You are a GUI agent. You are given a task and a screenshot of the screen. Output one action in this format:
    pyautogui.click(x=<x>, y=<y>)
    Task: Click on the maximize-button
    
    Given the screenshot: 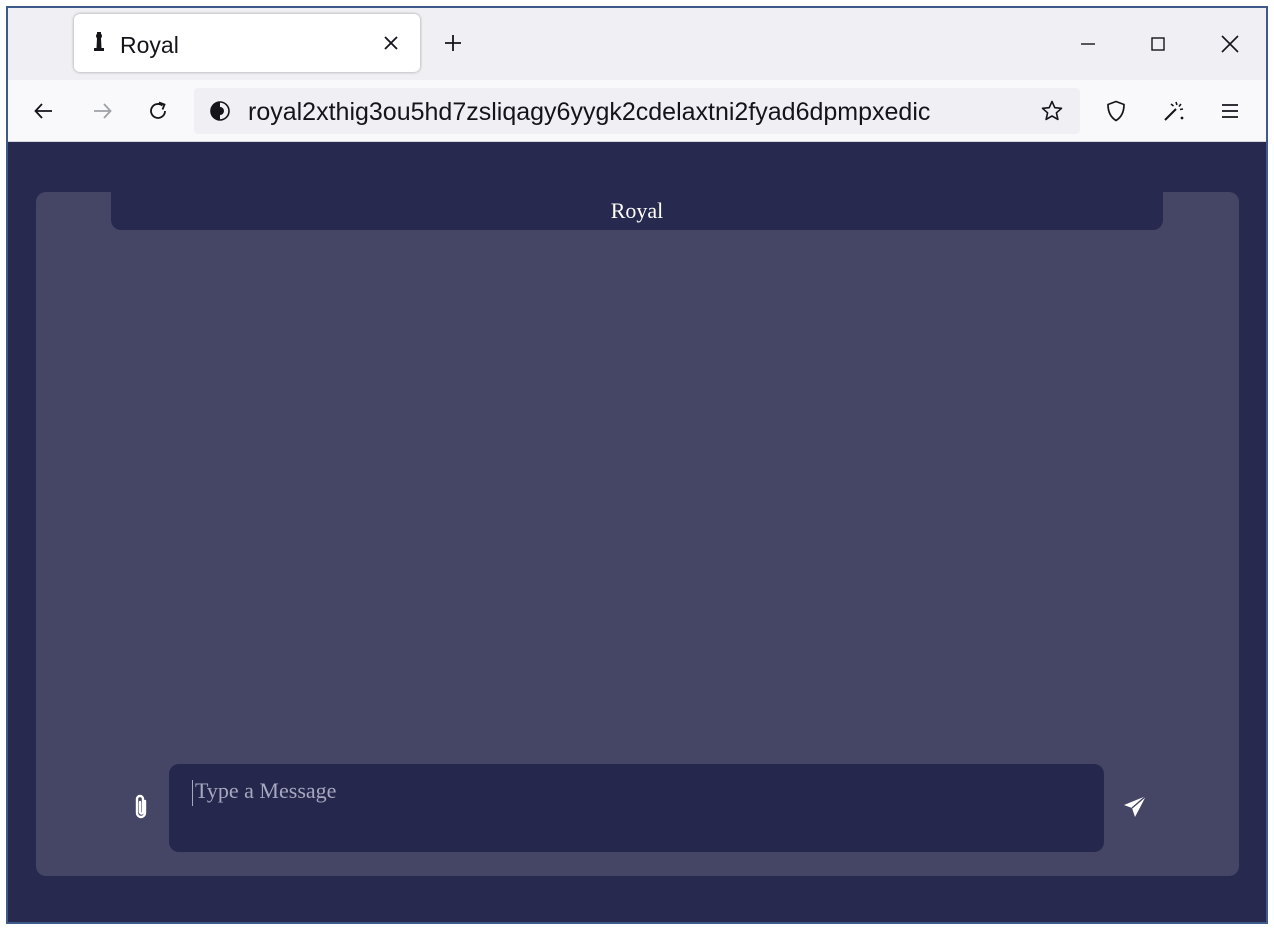 What is the action you would take?
    pyautogui.click(x=1158, y=44)
    